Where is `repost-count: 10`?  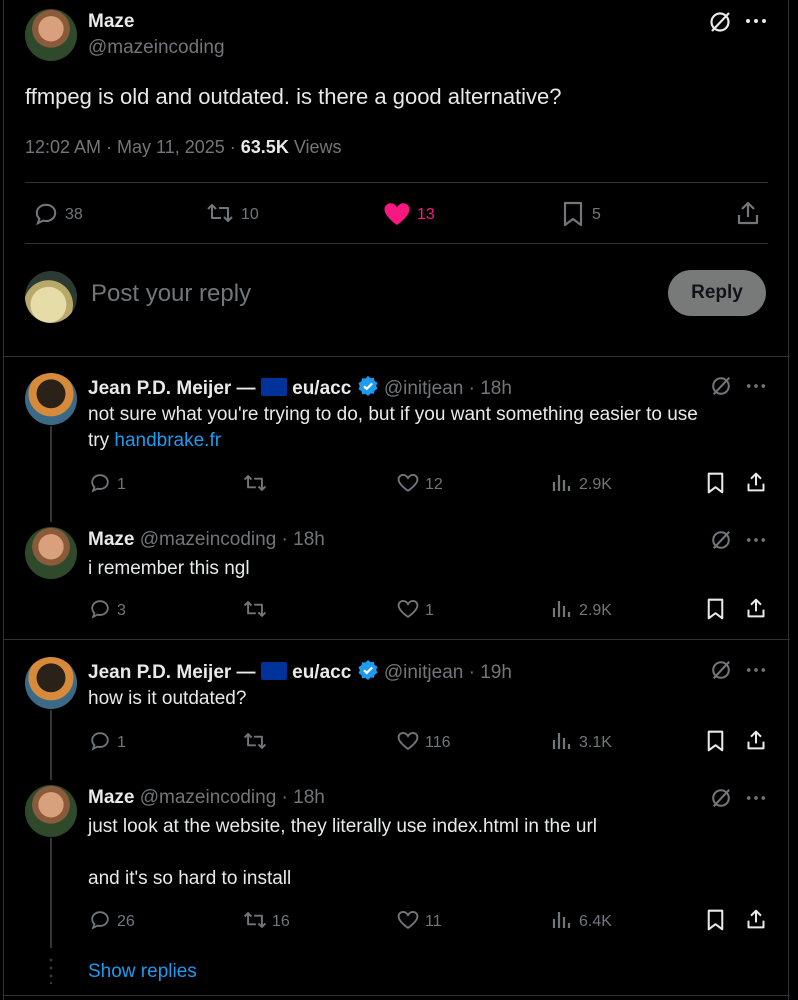 repost-count: 10 is located at coordinates (250, 214).